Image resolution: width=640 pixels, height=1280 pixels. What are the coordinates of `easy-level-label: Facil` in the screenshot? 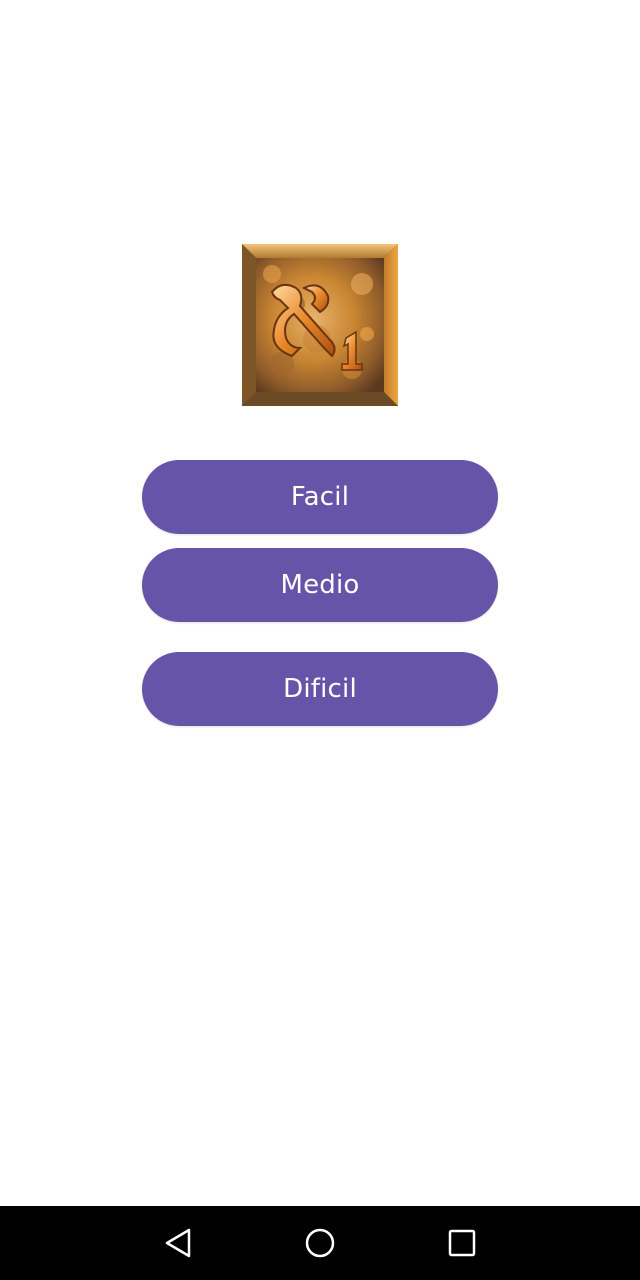 It's located at (320, 497).